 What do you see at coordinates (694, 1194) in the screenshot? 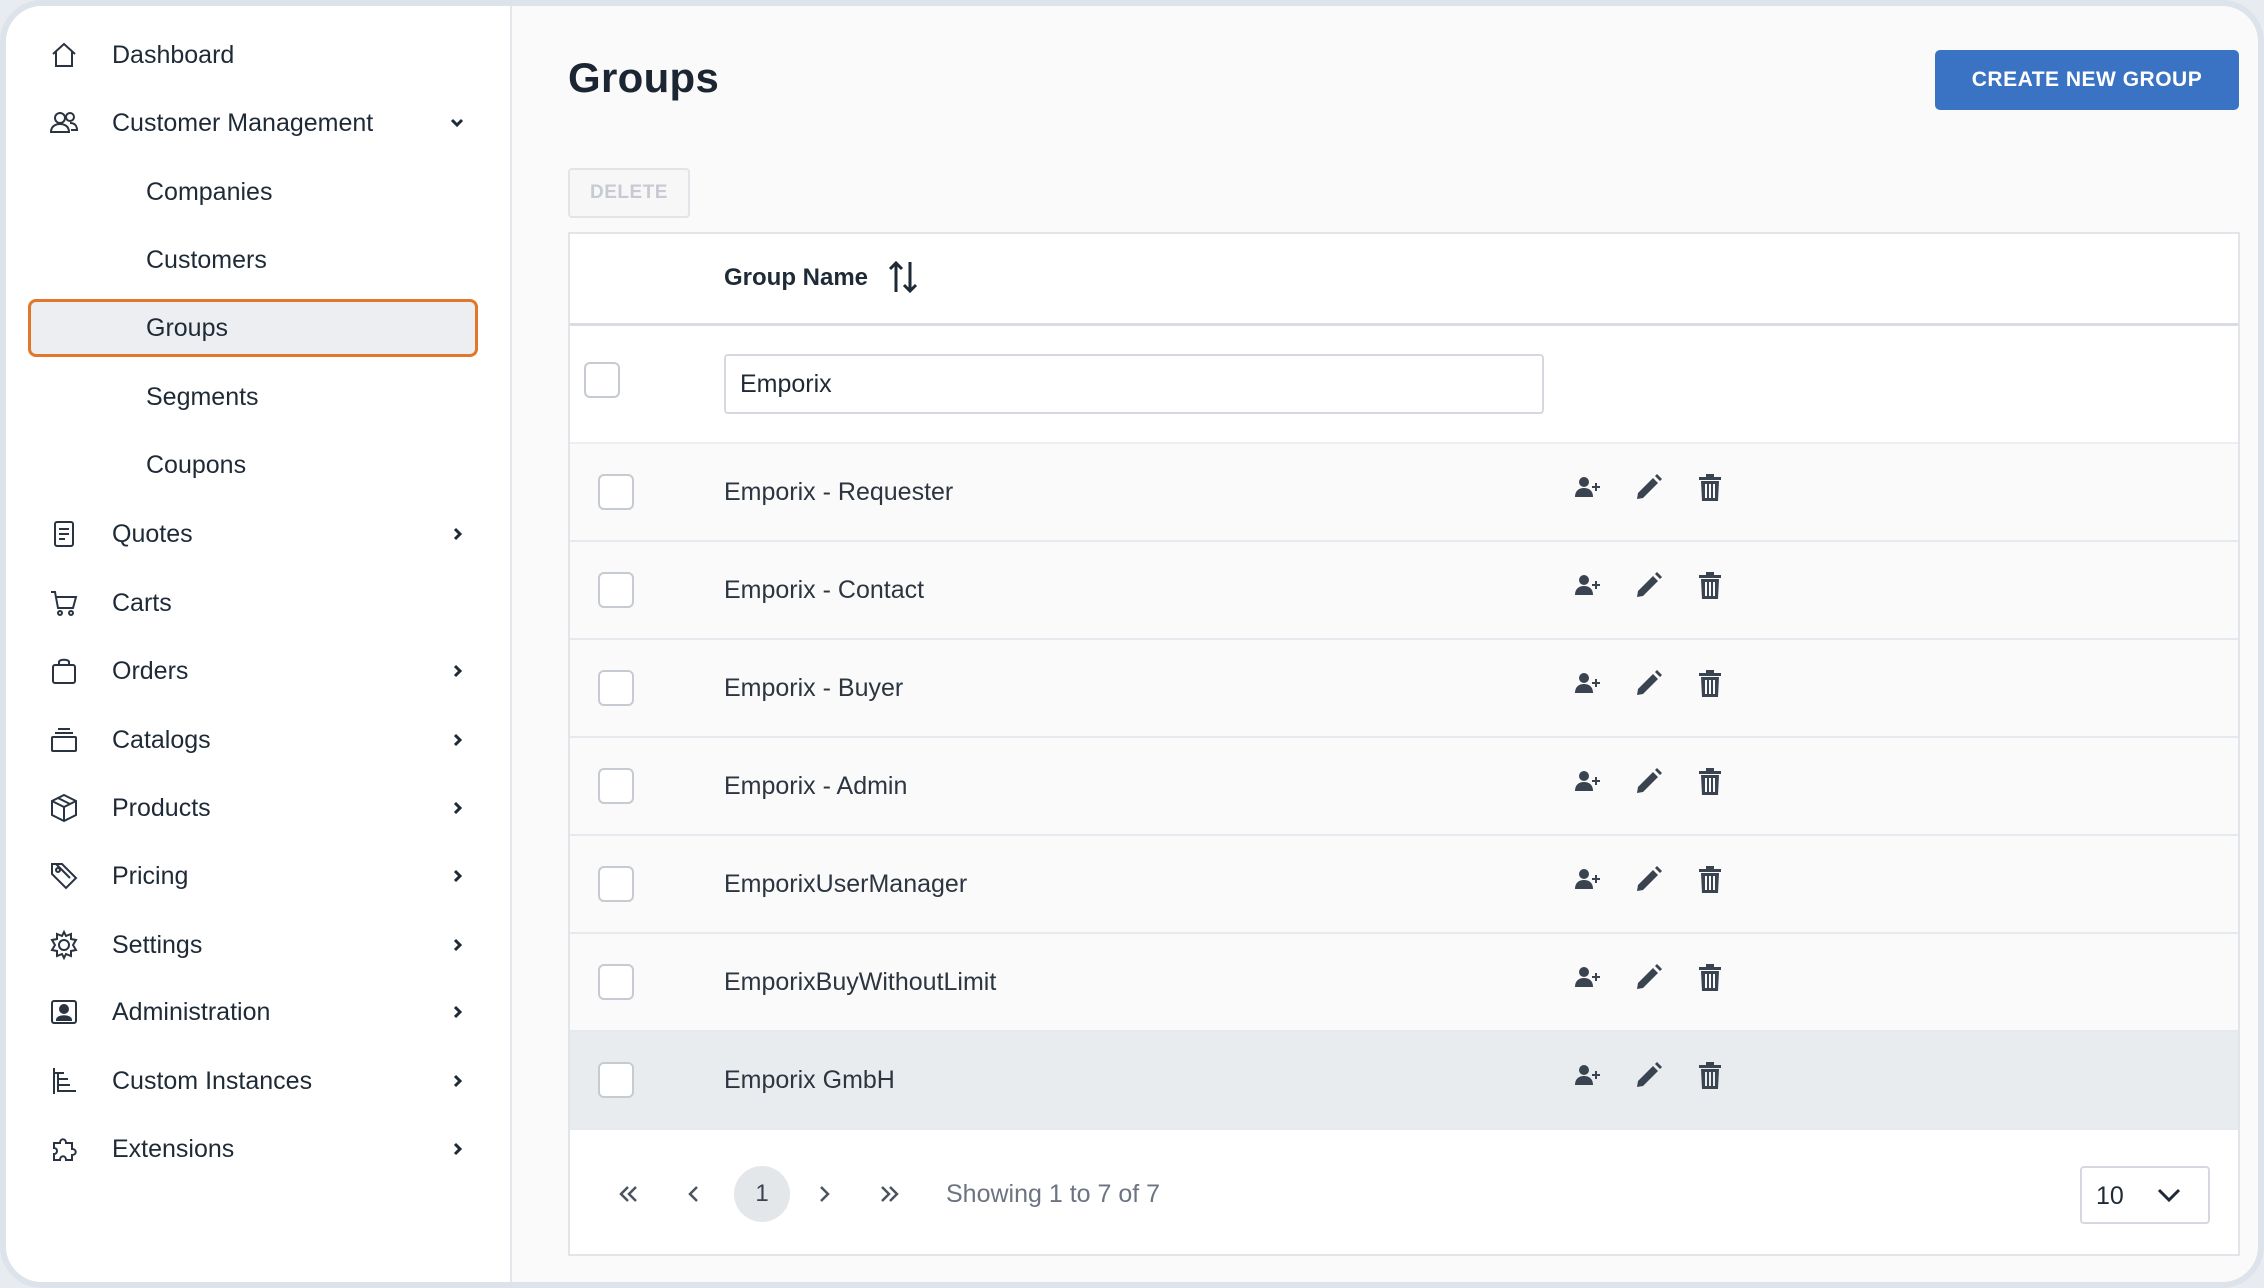
I see `previous-page-icon` at bounding box center [694, 1194].